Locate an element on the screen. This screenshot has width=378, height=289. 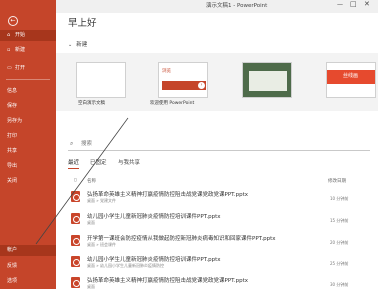
new-section-toggle: ⌄ 新建 is located at coordinates (77, 44).